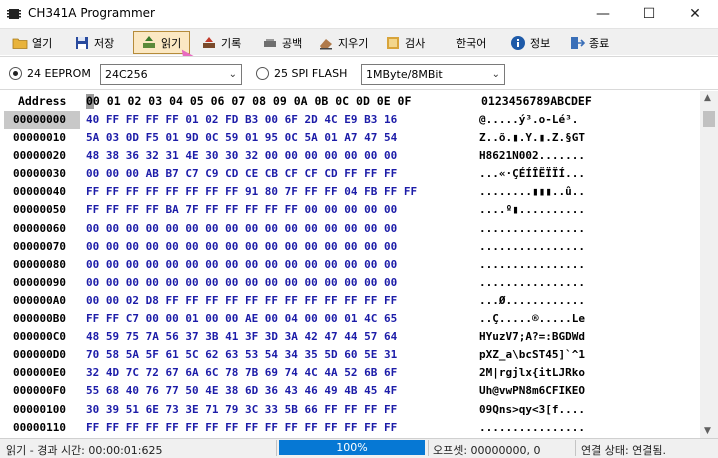 This screenshot has width=718, height=458. What do you see at coordinates (559, 138) in the screenshot?
I see `ascii-row: Z..õ.▮.Y.▮.Z.§GT` at bounding box center [559, 138].